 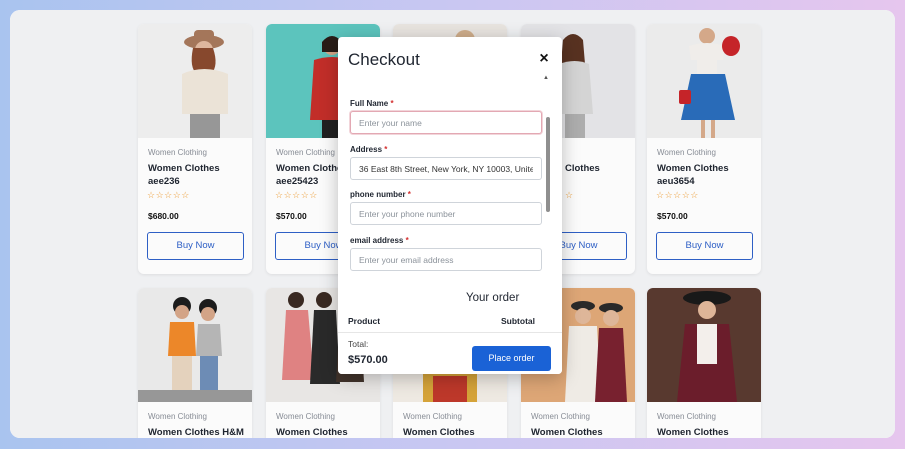 I want to click on email-label: email address *, so click(x=379, y=240).